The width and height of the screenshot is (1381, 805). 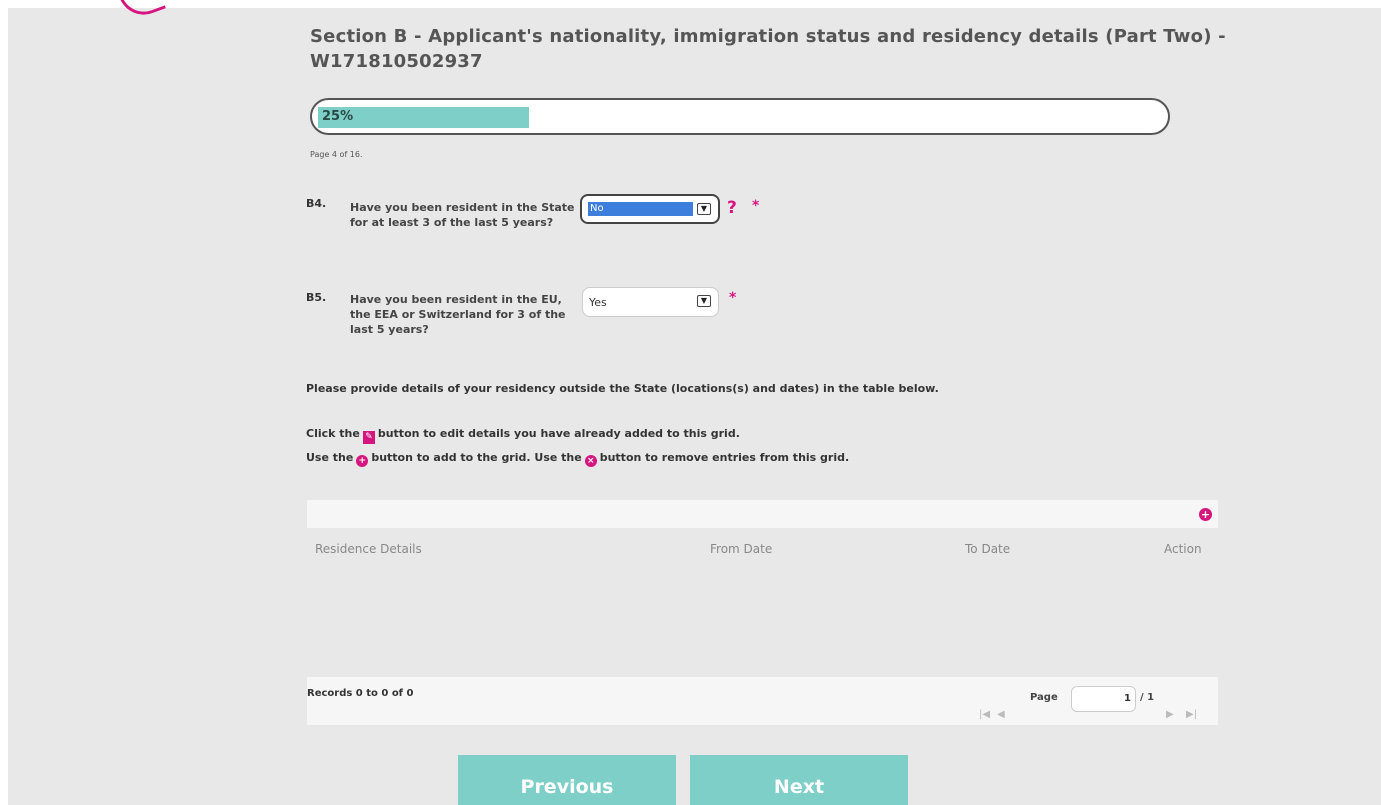 What do you see at coordinates (1103, 699) in the screenshot?
I see `page-number-input: 1` at bounding box center [1103, 699].